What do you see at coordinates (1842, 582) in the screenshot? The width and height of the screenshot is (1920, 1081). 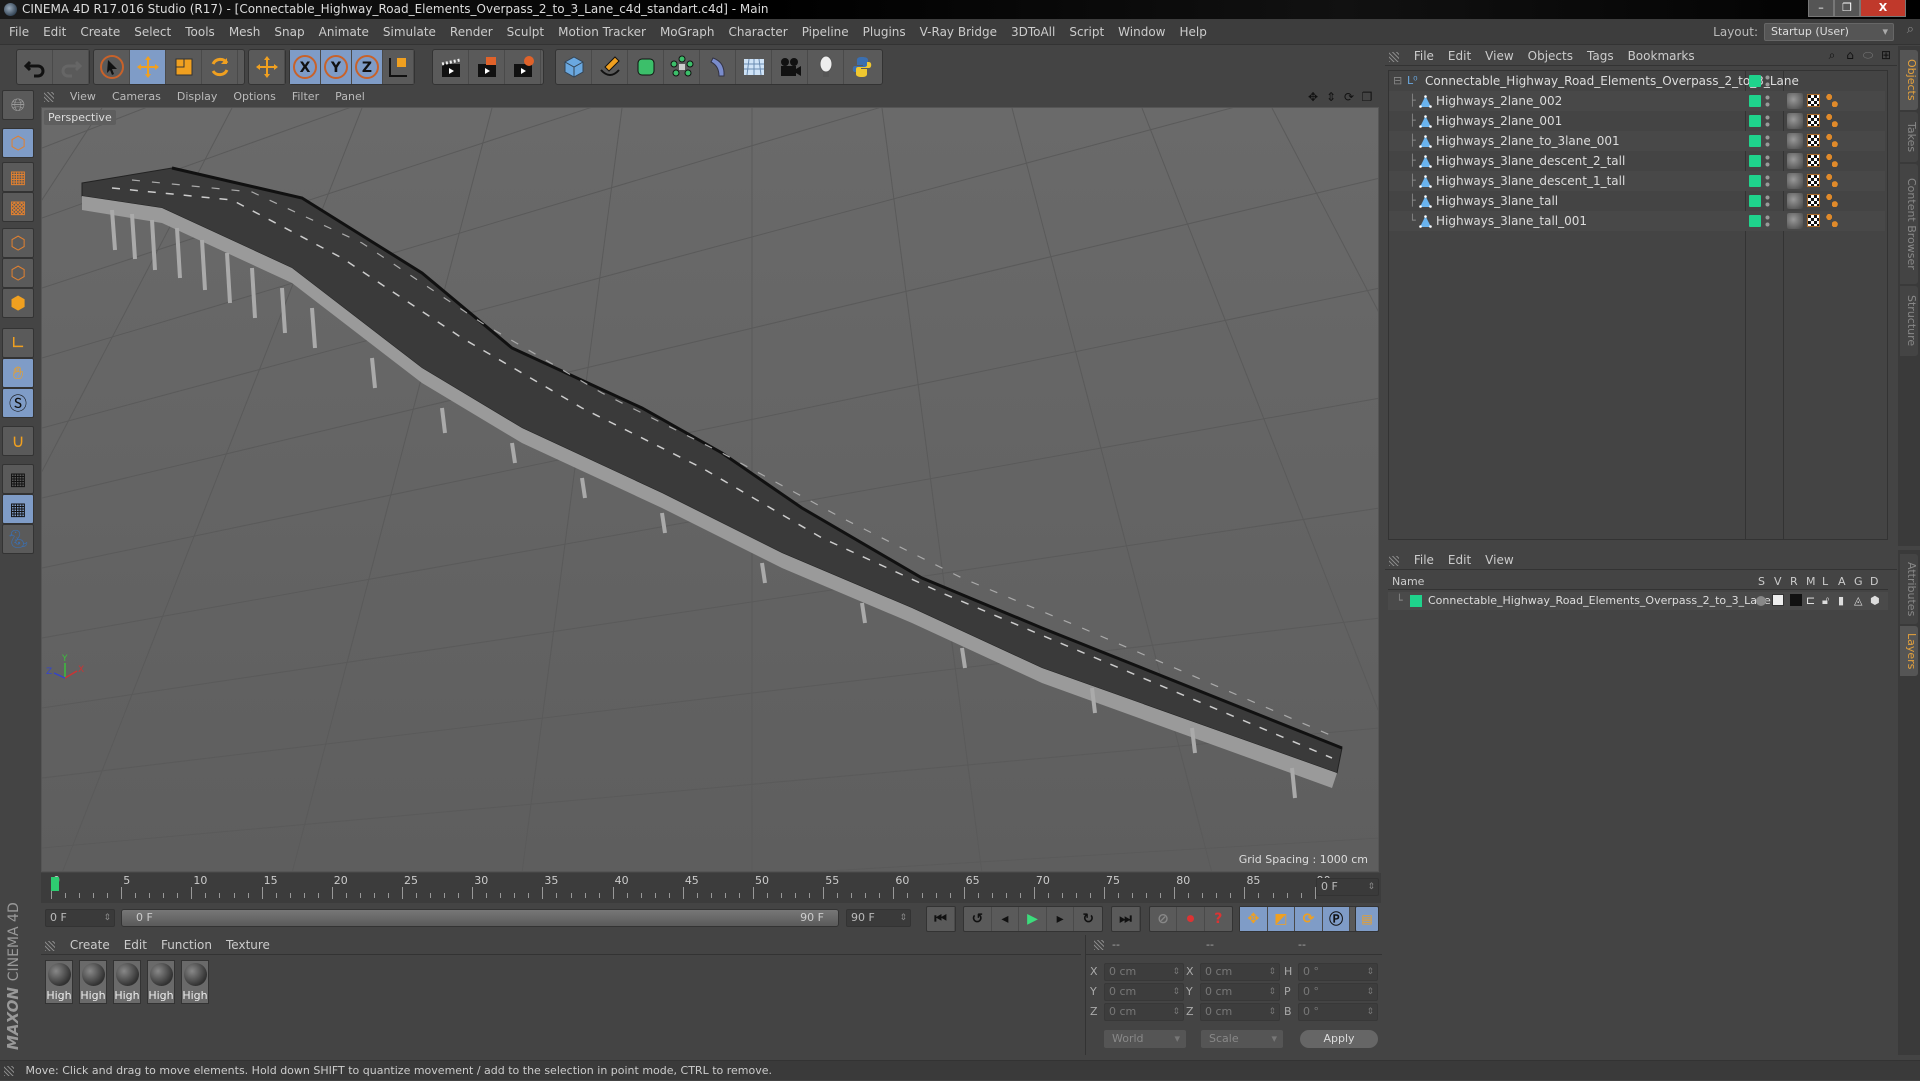 I see `column-header-a: A` at bounding box center [1842, 582].